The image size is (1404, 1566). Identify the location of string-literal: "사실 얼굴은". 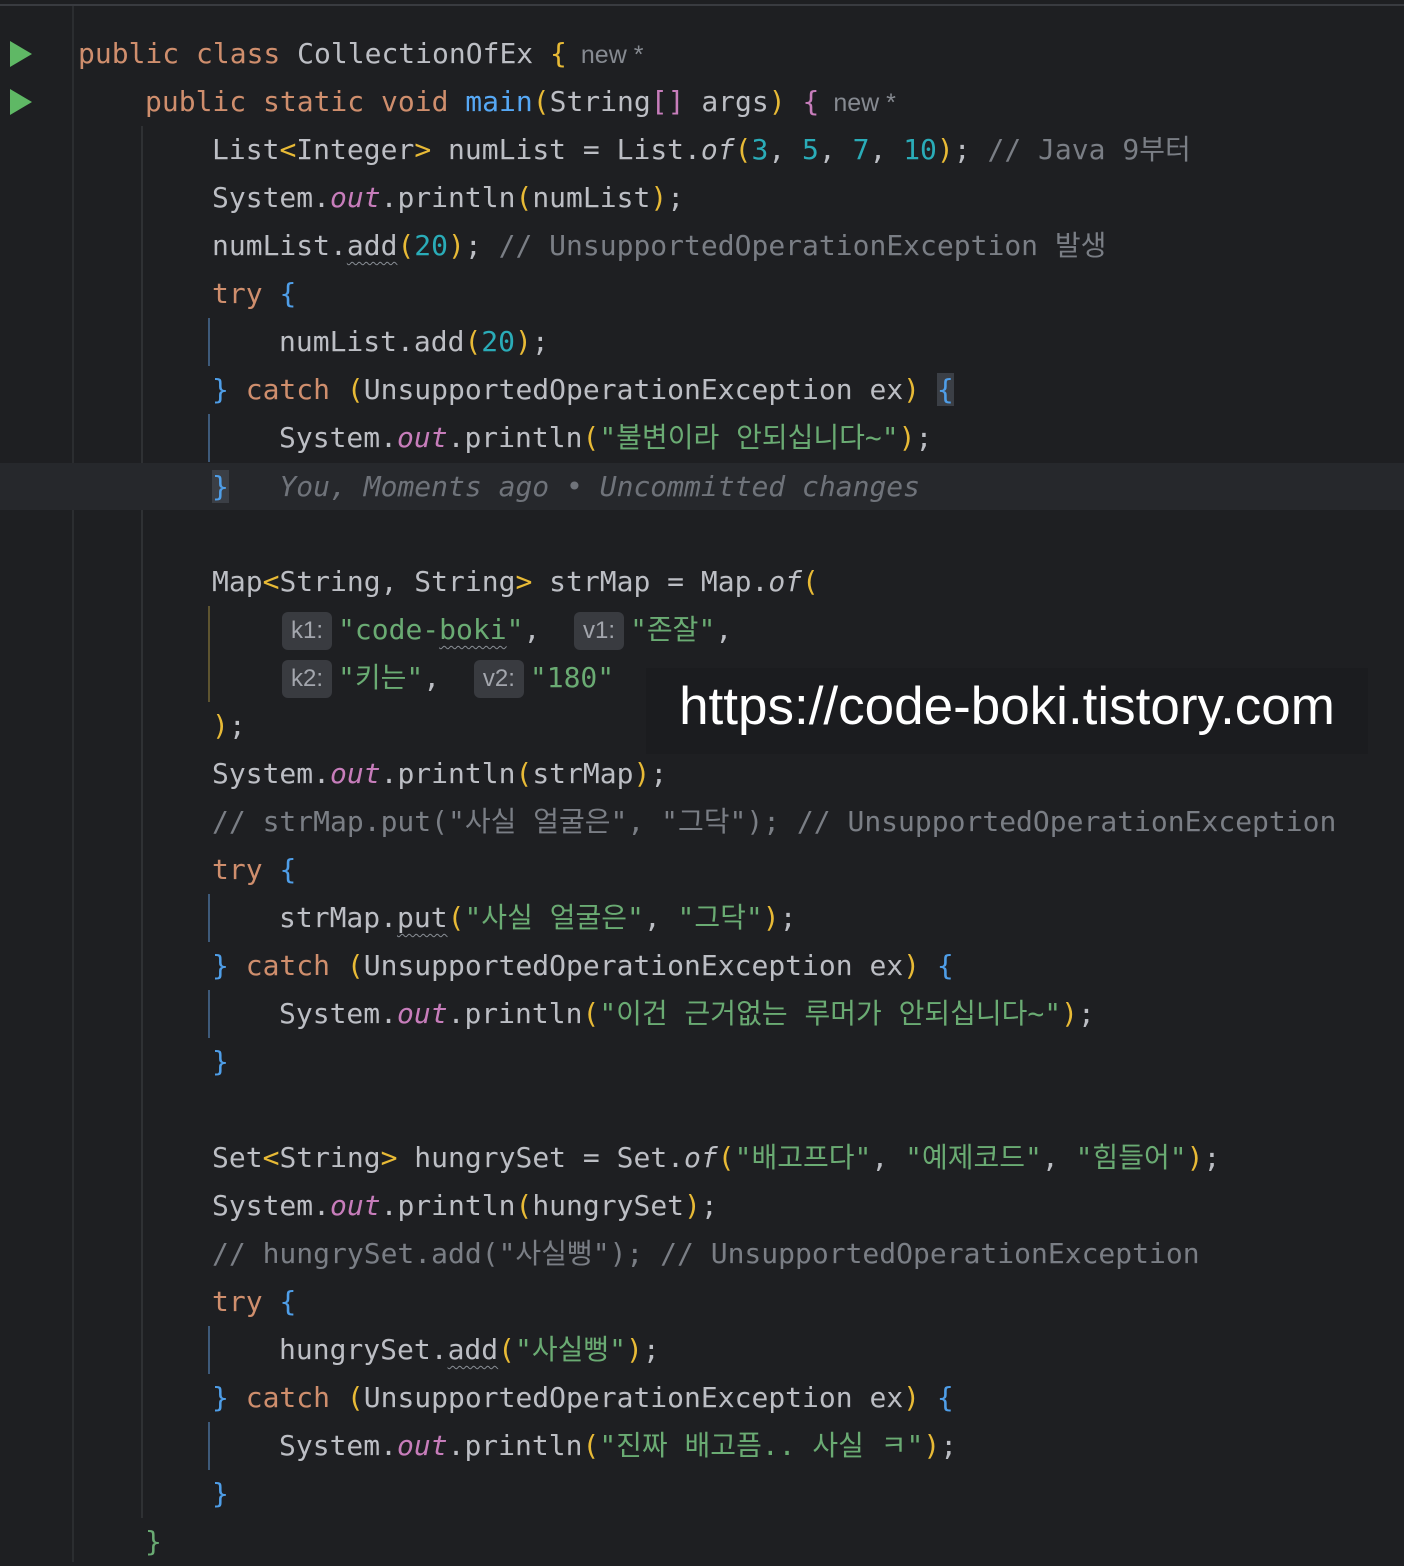
(554, 917).